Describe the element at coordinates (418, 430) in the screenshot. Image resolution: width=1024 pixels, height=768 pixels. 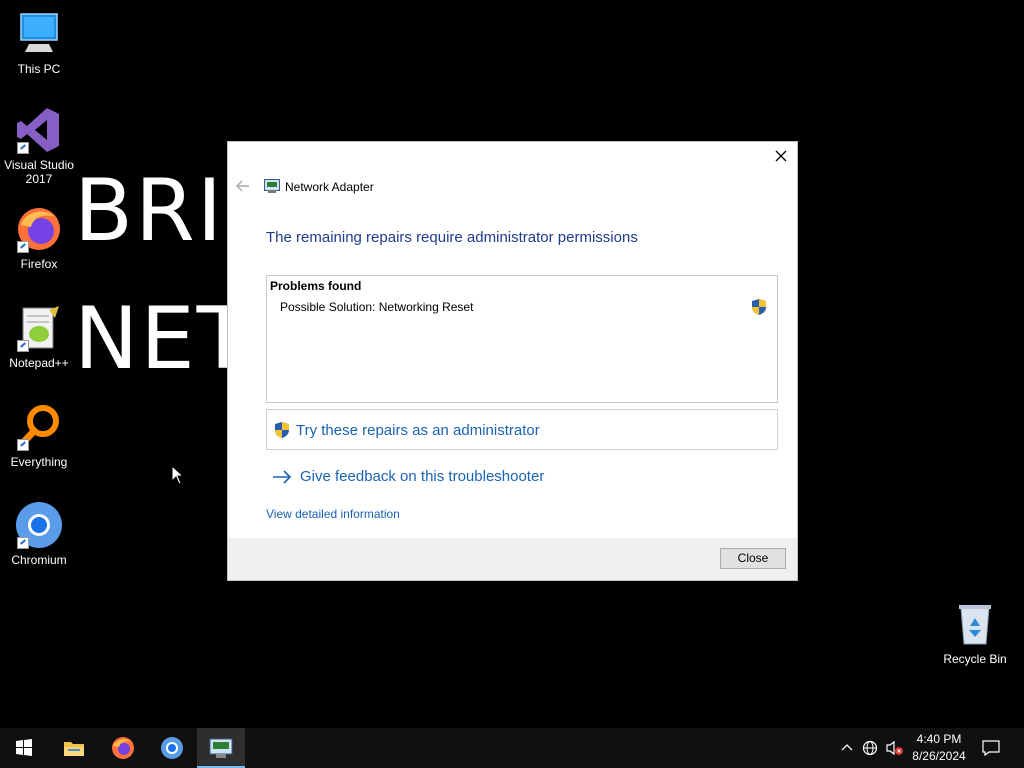
I see `try-as-administrator-label: Try these repairs as an administrator` at that location.